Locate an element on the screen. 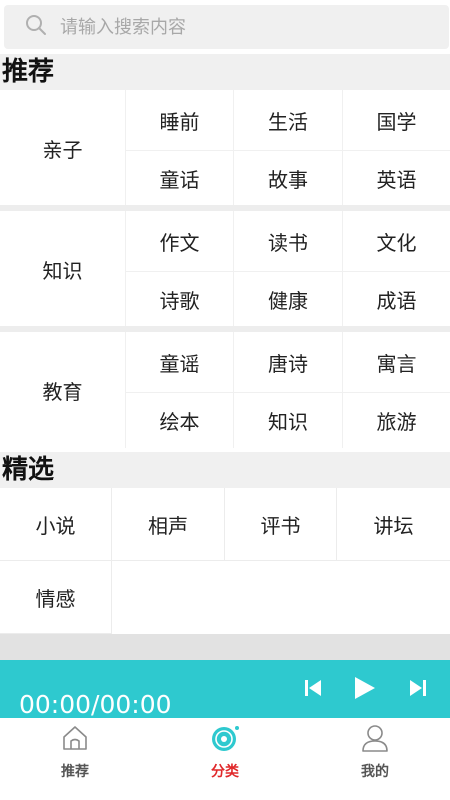  category-item: 绘本 is located at coordinates (179, 420).